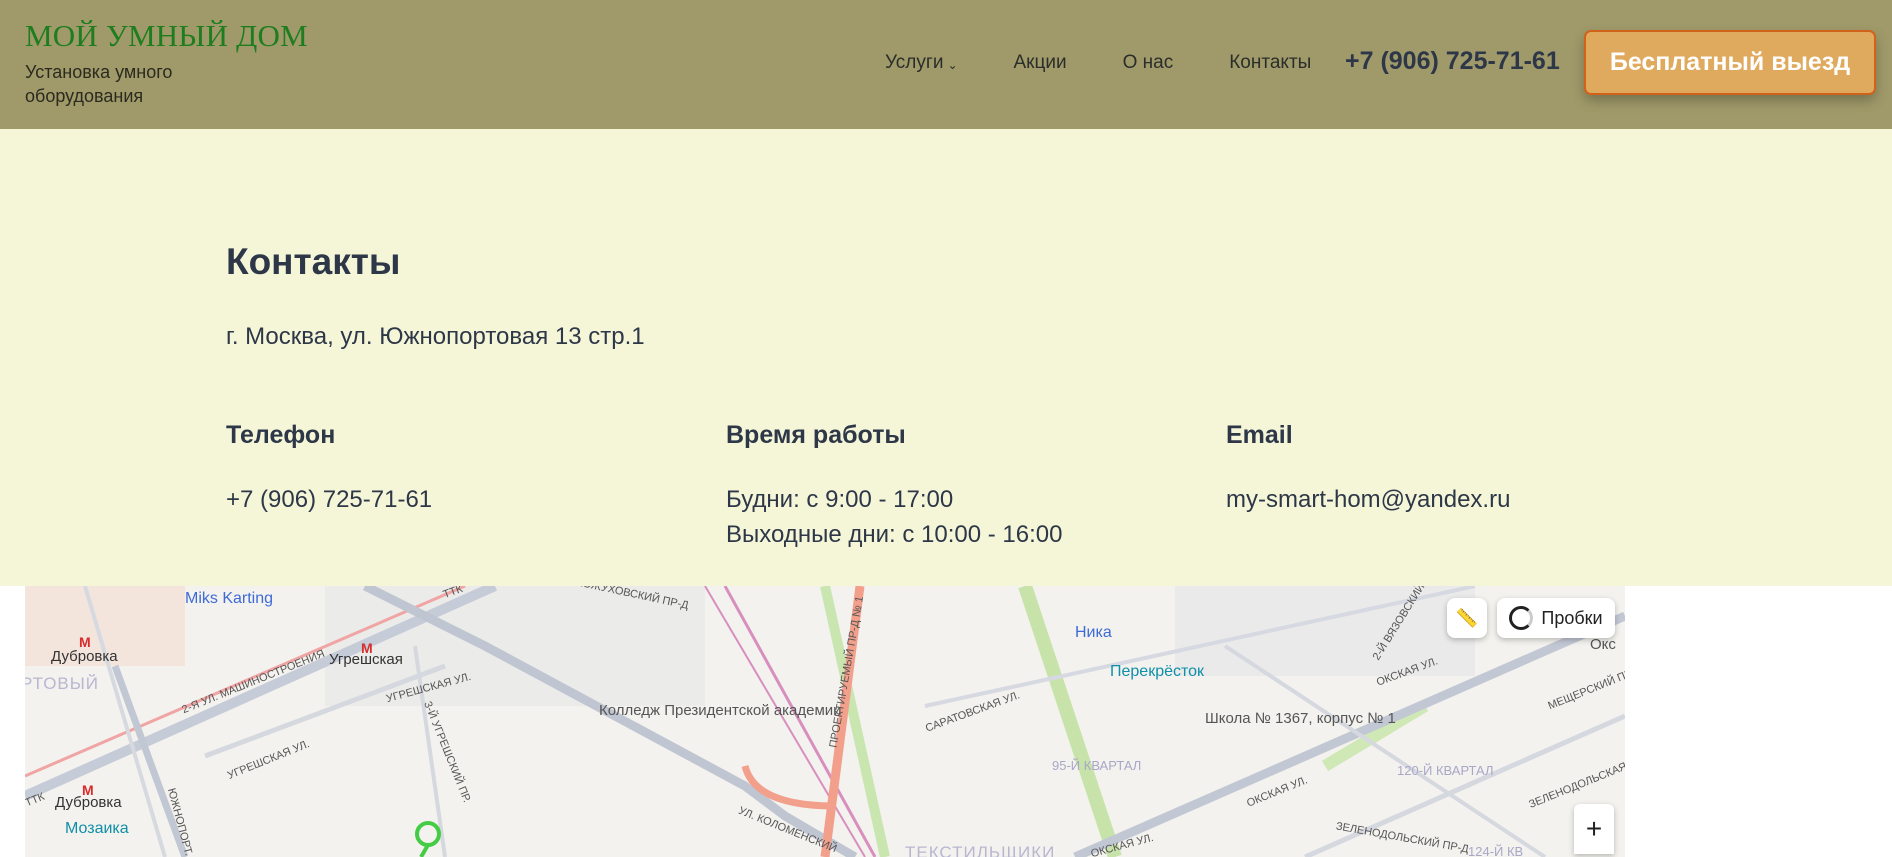 This screenshot has height=857, width=1892. What do you see at coordinates (329, 499) in the screenshot?
I see `phone-value: +7 (906) 725-71-61` at bounding box center [329, 499].